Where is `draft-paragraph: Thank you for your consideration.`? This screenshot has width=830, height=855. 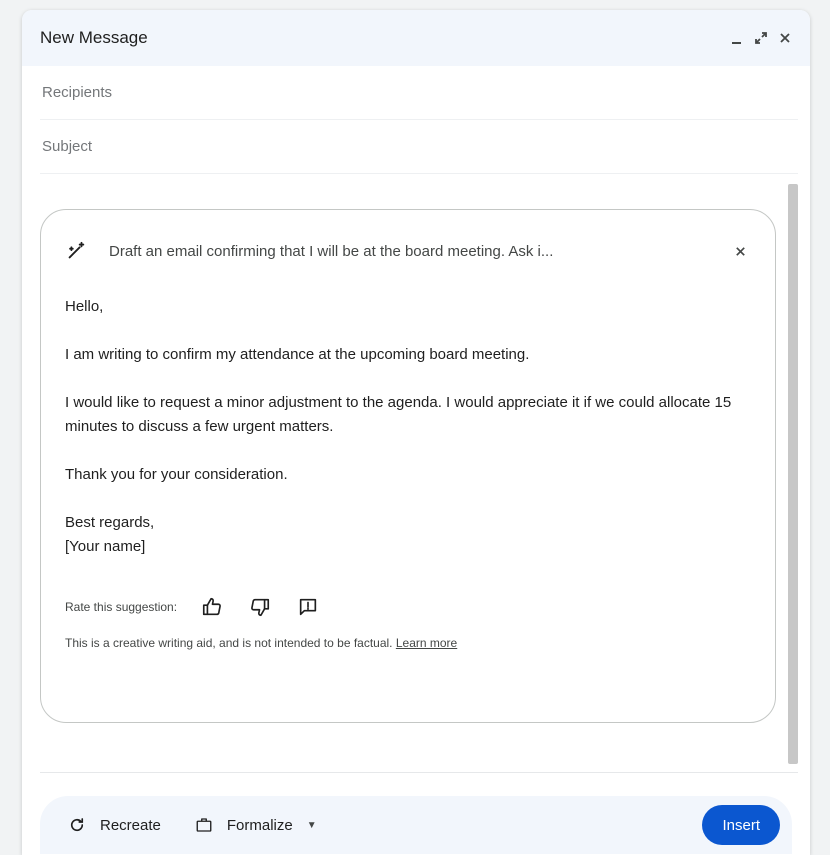
draft-paragraph: Thank you for your consideration. is located at coordinates (176, 474).